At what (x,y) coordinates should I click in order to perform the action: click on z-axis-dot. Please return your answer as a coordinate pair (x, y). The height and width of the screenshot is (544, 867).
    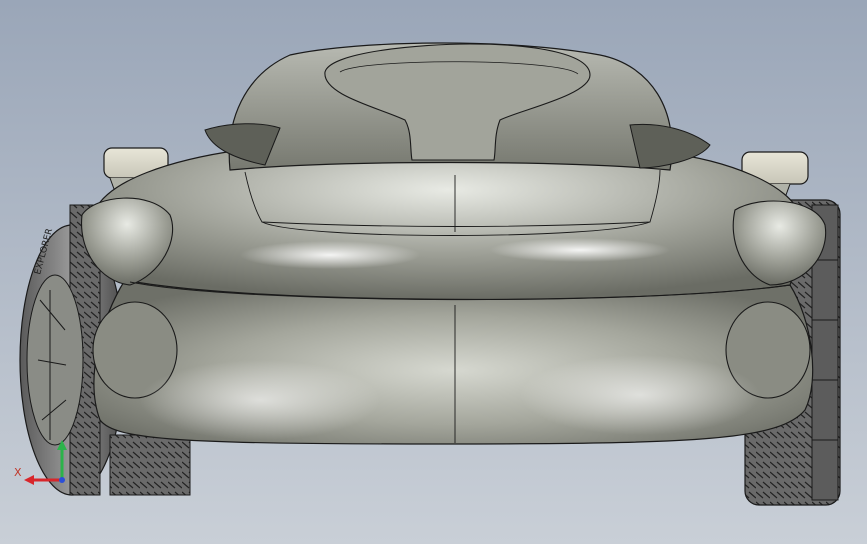
    Looking at the image, I should click on (62, 480).